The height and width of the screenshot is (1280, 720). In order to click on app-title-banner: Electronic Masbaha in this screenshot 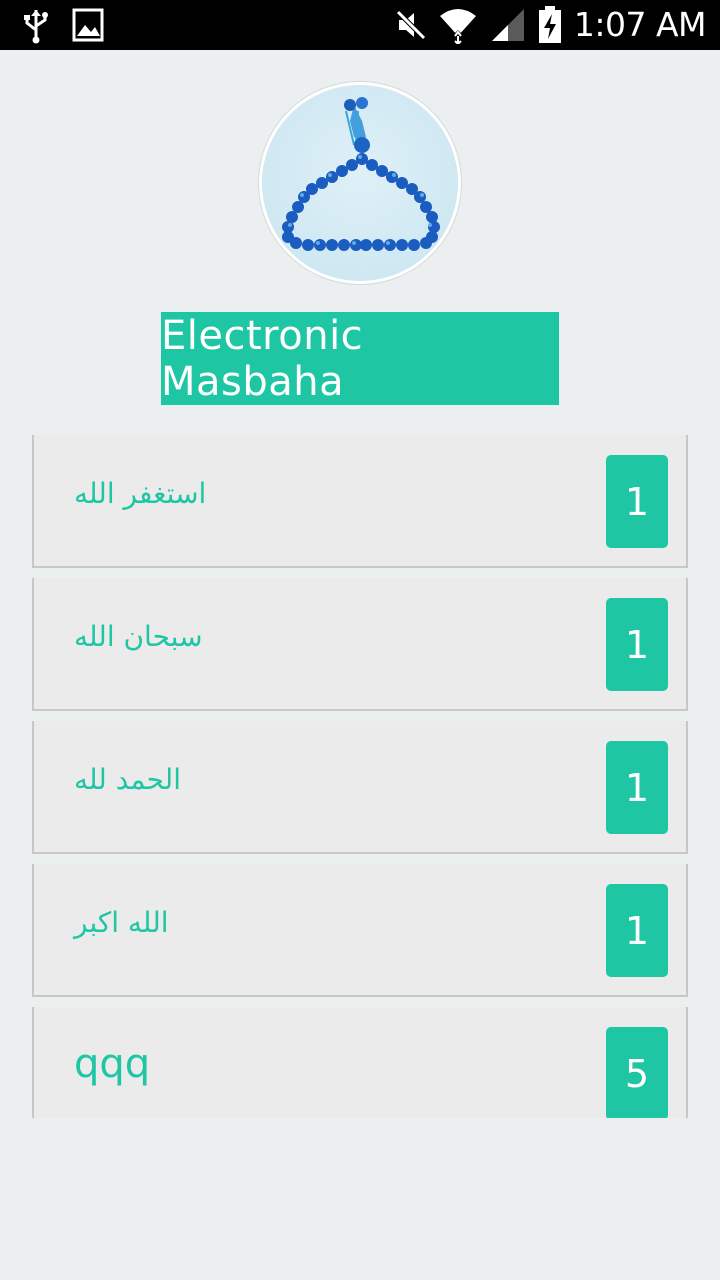, I will do `click(360, 358)`.